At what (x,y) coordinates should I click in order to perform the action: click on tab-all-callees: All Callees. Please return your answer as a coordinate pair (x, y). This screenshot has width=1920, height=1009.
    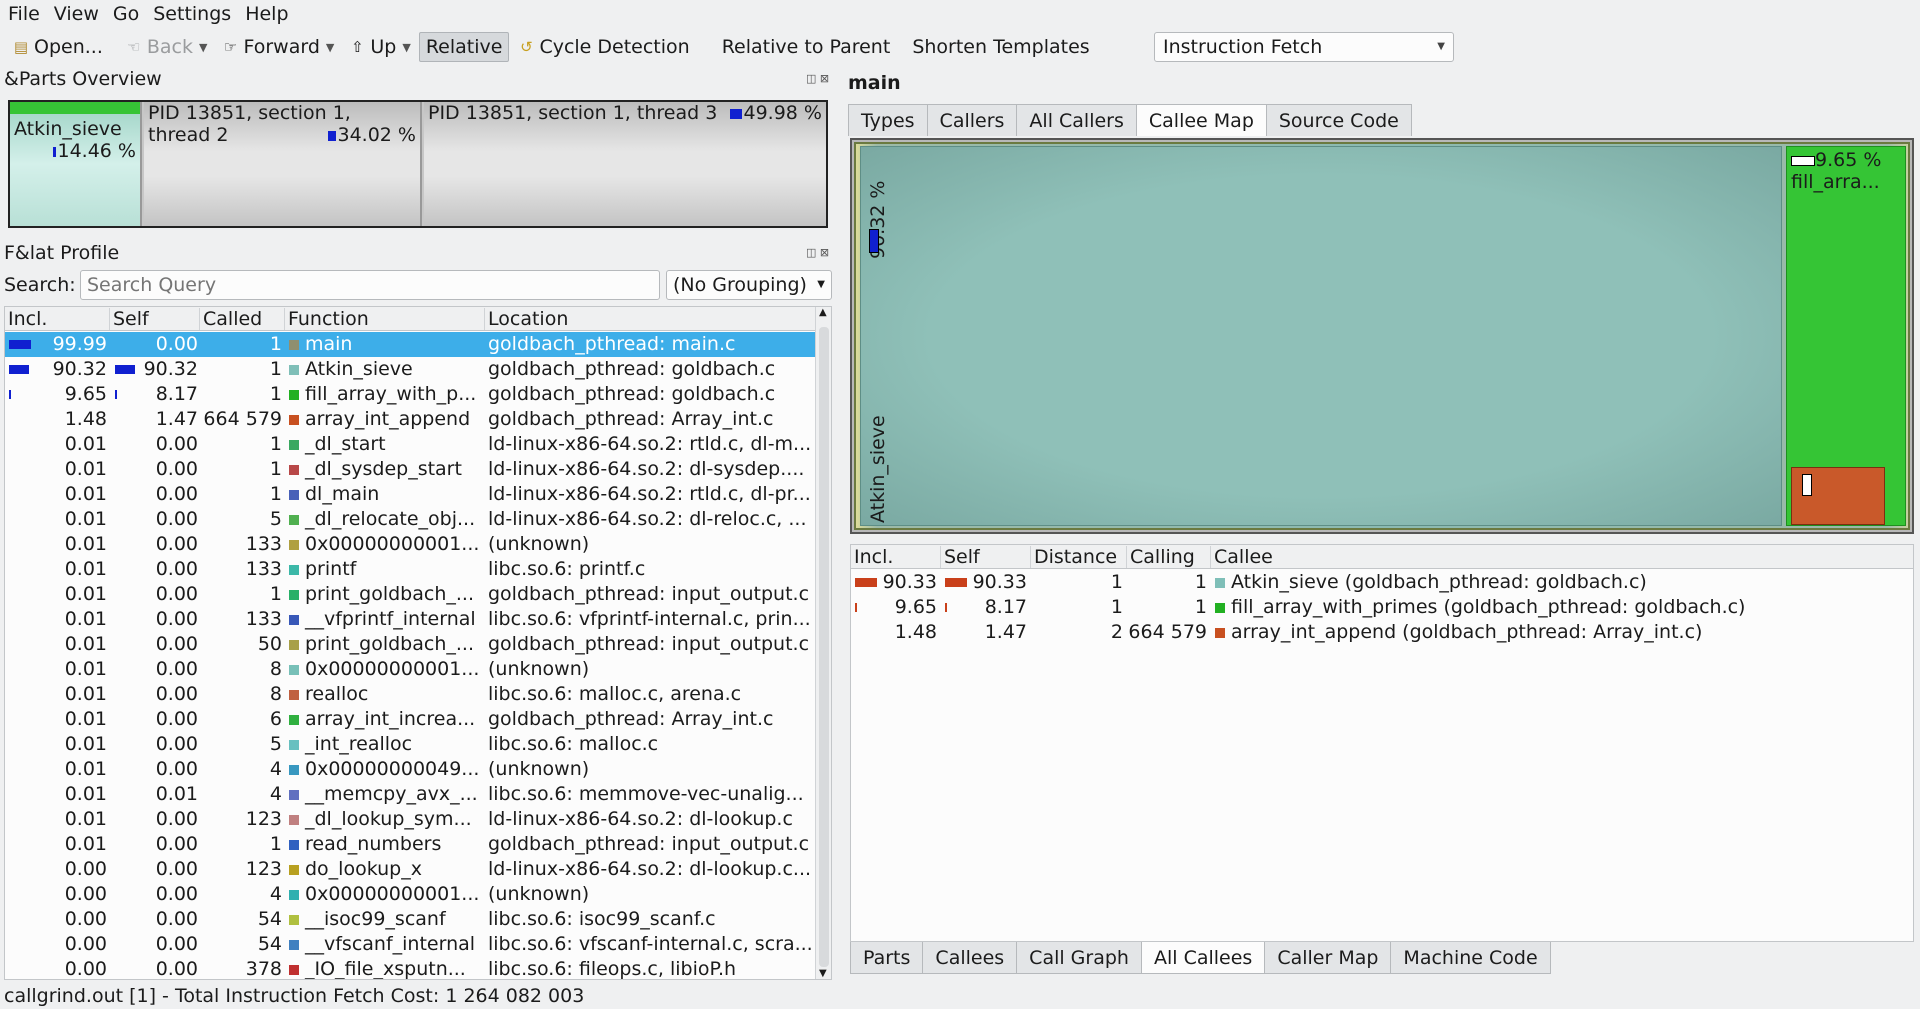
    Looking at the image, I should click on (1203, 958).